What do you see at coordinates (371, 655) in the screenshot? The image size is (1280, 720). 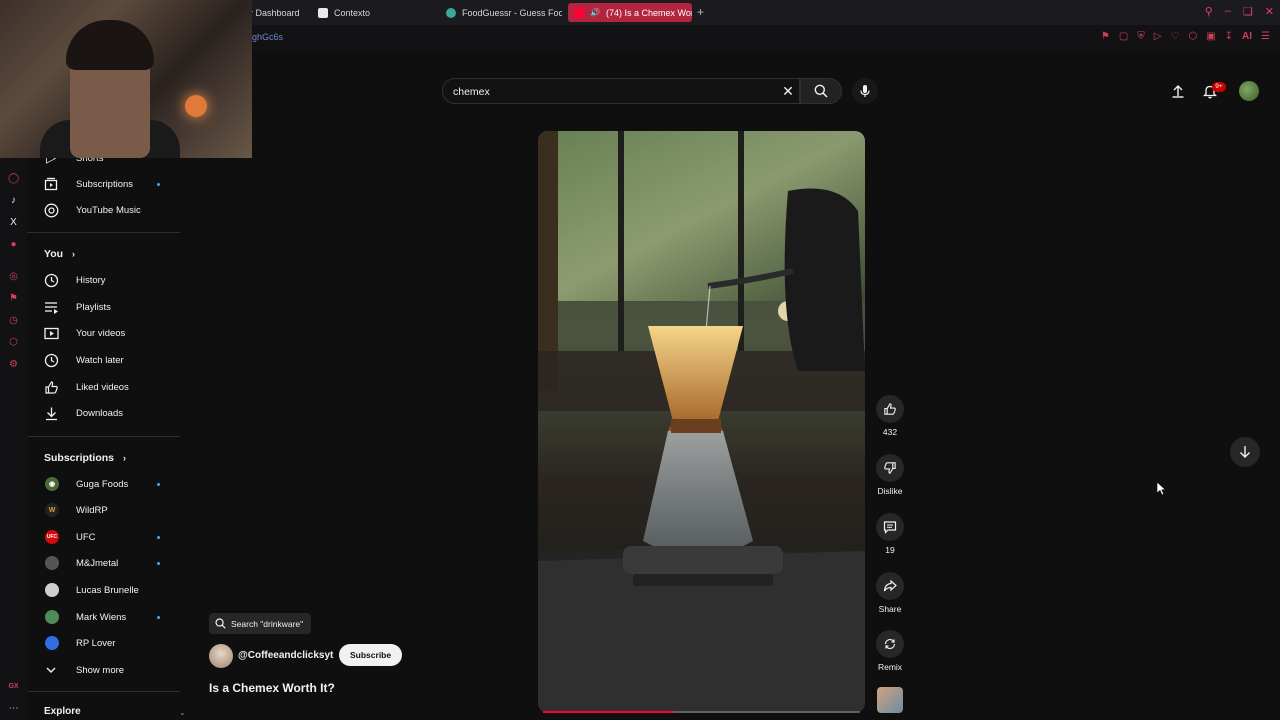 I see `subscribe-button: Subscribe` at bounding box center [371, 655].